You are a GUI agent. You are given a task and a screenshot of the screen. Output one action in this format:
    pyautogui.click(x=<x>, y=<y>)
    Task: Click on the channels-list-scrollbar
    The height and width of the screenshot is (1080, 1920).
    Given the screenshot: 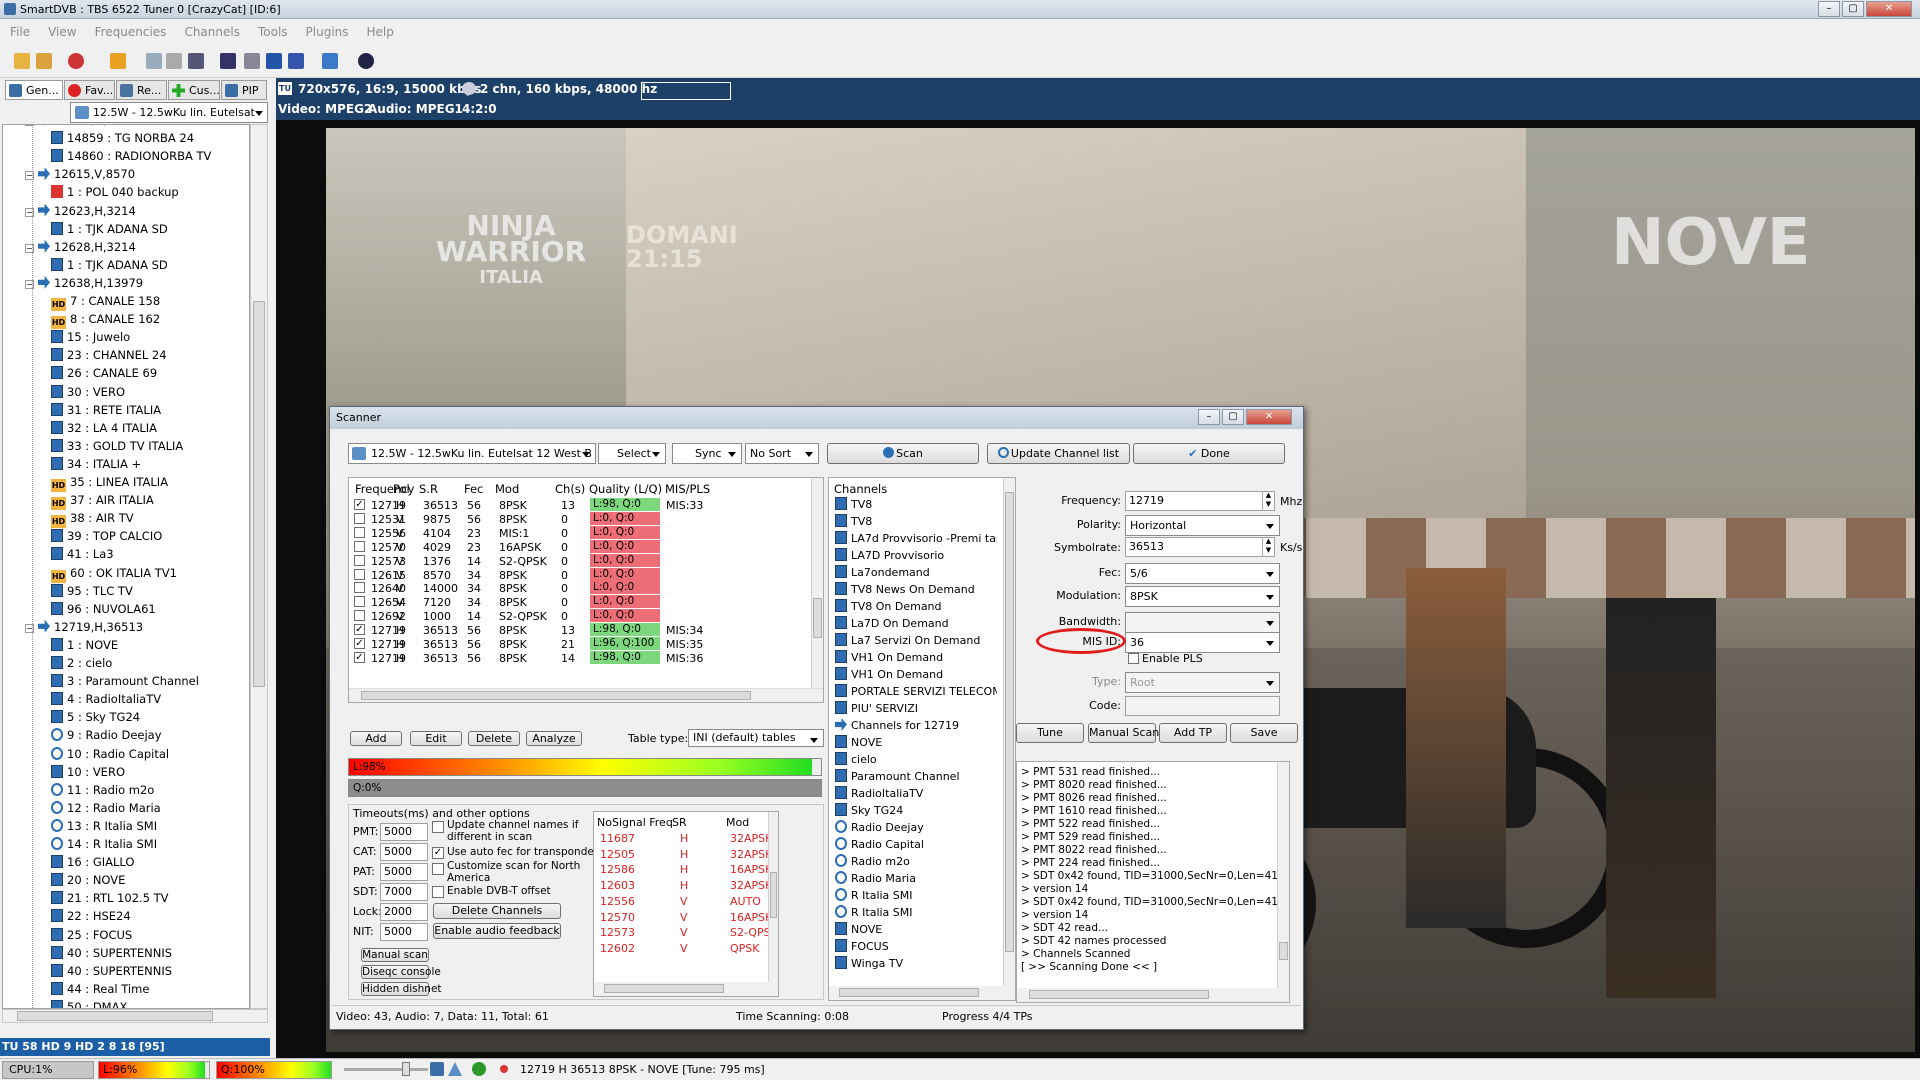 What is the action you would take?
    pyautogui.click(x=1009, y=732)
    